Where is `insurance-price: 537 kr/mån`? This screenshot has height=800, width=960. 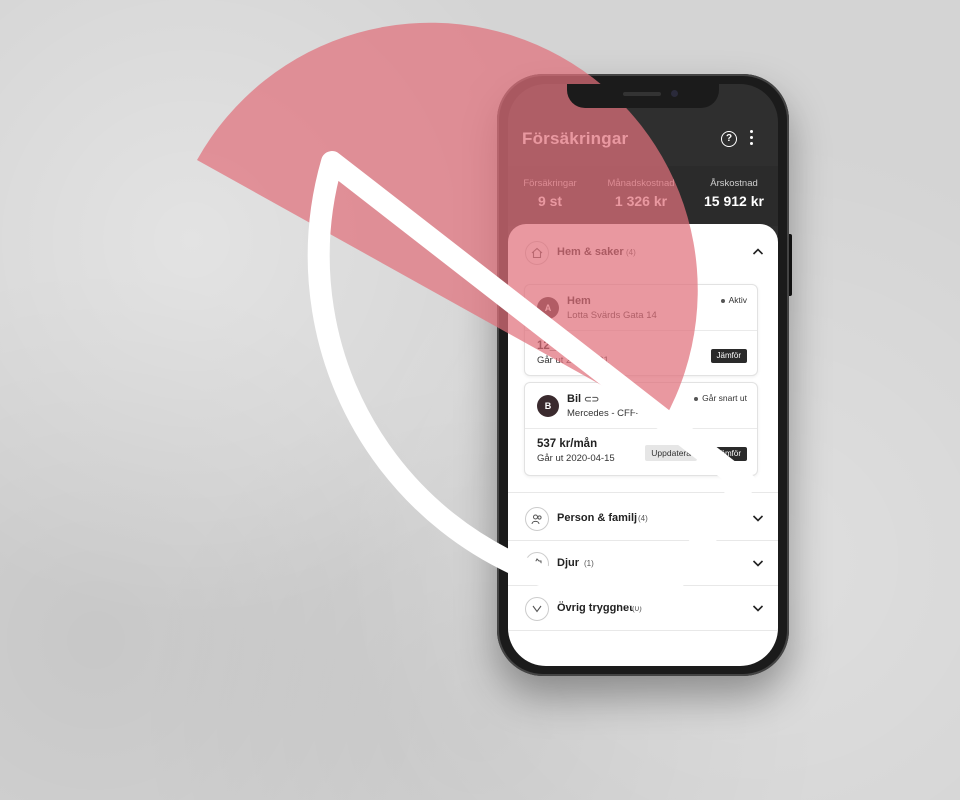
insurance-price: 537 kr/mån is located at coordinates (567, 444).